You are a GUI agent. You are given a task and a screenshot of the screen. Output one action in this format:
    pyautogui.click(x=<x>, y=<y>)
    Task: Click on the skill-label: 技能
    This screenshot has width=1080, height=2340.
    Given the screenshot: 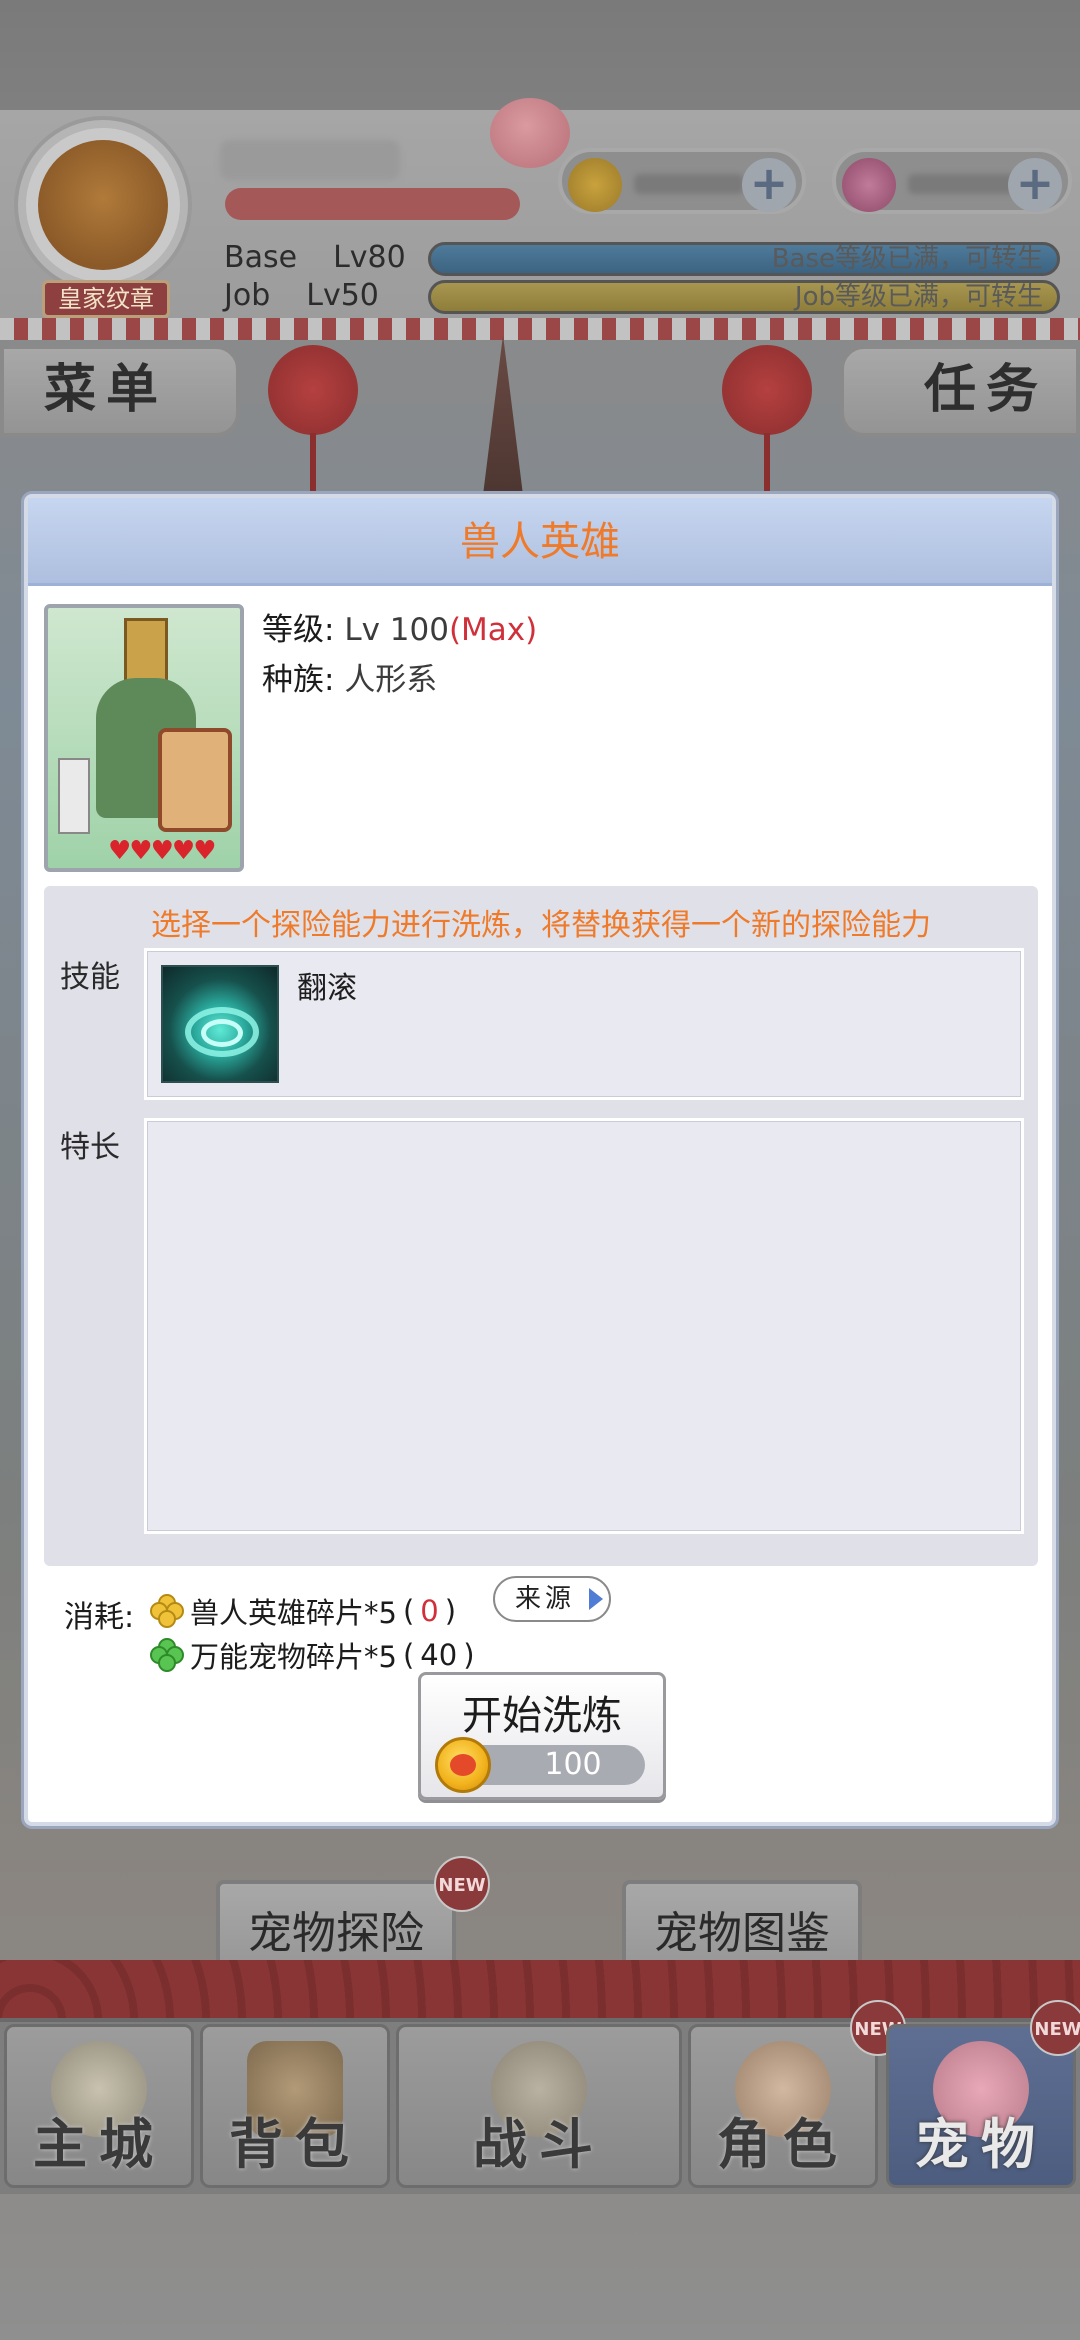 What is the action you would take?
    pyautogui.click(x=90, y=977)
    